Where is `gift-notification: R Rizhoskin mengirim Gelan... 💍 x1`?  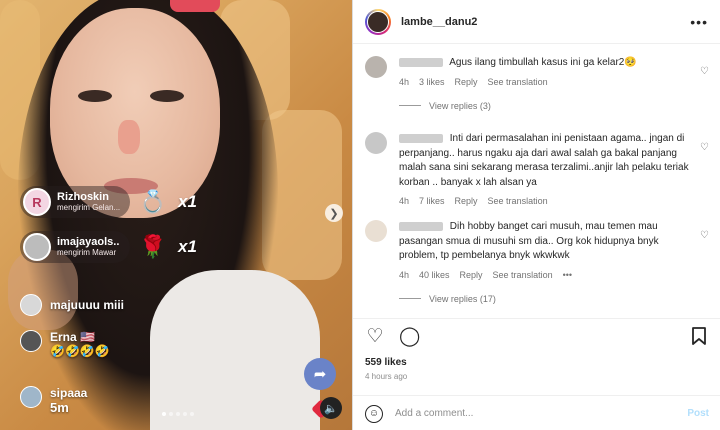
gift-notification: R Rizhoskin mengirim Gelan... 💍 x1 is located at coordinates (108, 202).